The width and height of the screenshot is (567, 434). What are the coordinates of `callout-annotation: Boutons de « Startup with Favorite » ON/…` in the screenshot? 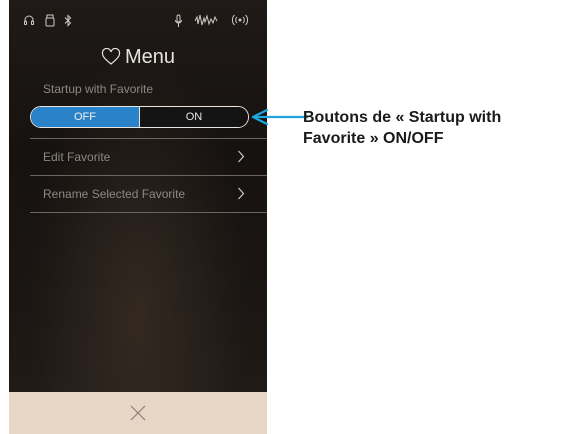 It's located at (402, 128).